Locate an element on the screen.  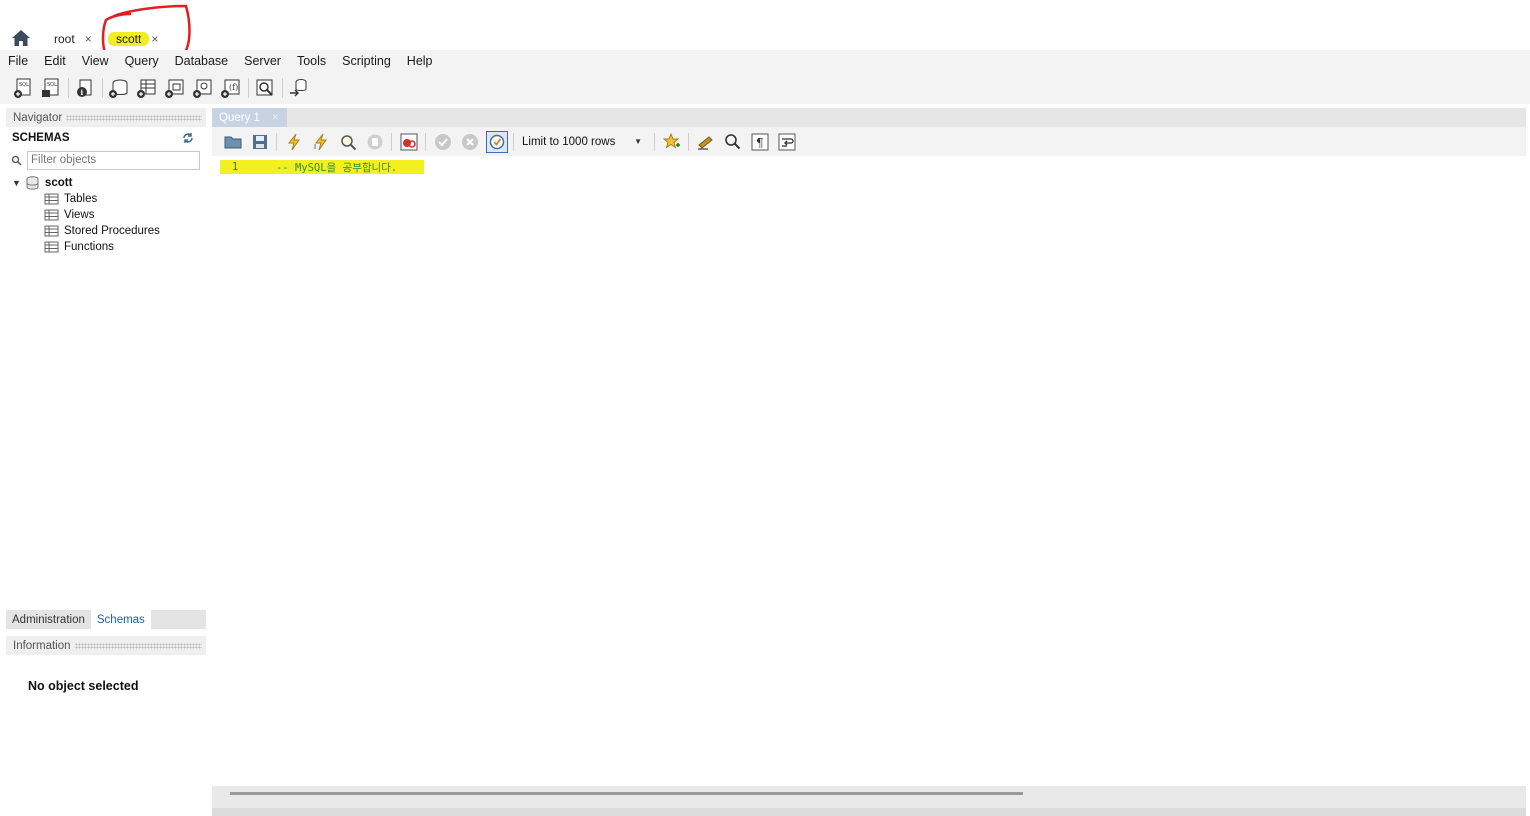
query-tab-label: Query 1 is located at coordinates (239, 117).